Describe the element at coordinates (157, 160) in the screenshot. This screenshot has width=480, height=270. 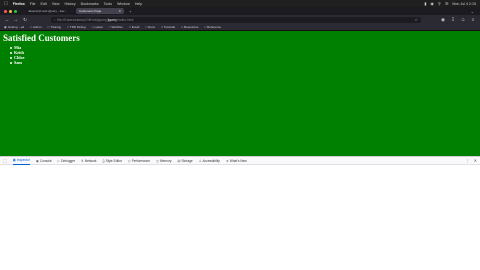
I see `memory-icon: ◫` at that location.